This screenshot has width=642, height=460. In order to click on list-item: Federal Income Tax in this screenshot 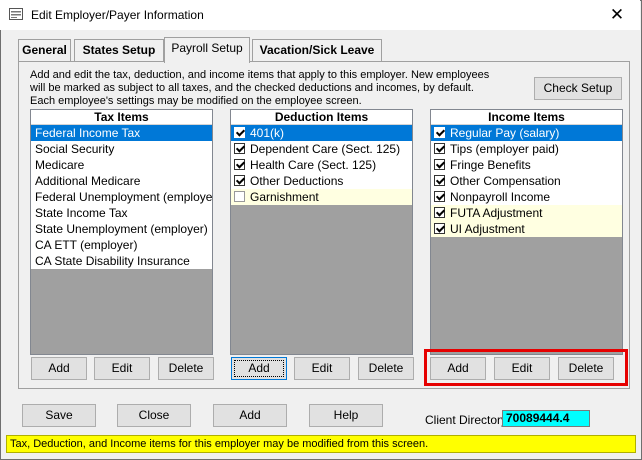, I will do `click(121, 133)`.